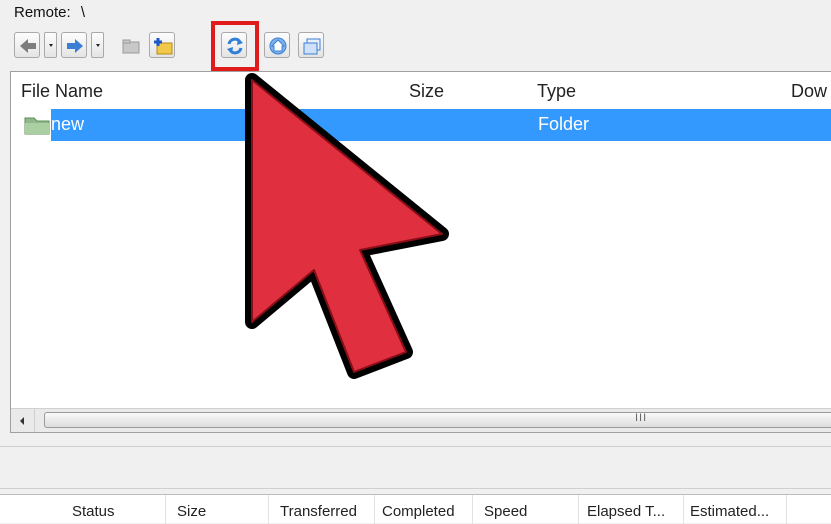 This screenshot has width=831, height=524. What do you see at coordinates (418, 511) in the screenshot?
I see `queue-column-completed: Completed` at bounding box center [418, 511].